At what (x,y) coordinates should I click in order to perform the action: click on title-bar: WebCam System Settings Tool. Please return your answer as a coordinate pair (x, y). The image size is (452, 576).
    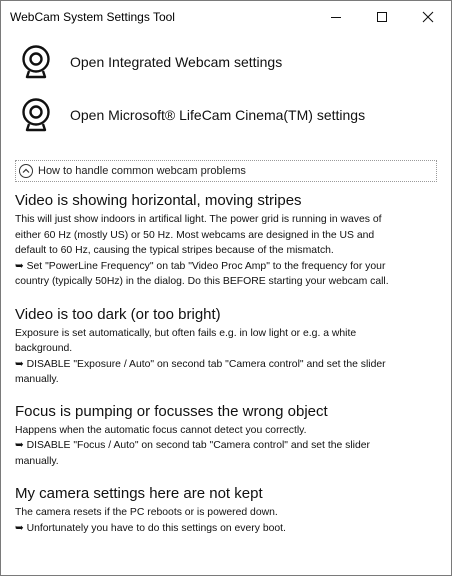
    Looking at the image, I should click on (226, 16).